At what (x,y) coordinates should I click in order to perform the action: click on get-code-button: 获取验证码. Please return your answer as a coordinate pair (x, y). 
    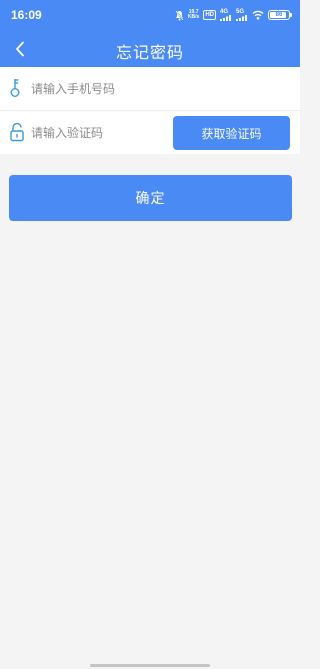
    Looking at the image, I should click on (231, 133).